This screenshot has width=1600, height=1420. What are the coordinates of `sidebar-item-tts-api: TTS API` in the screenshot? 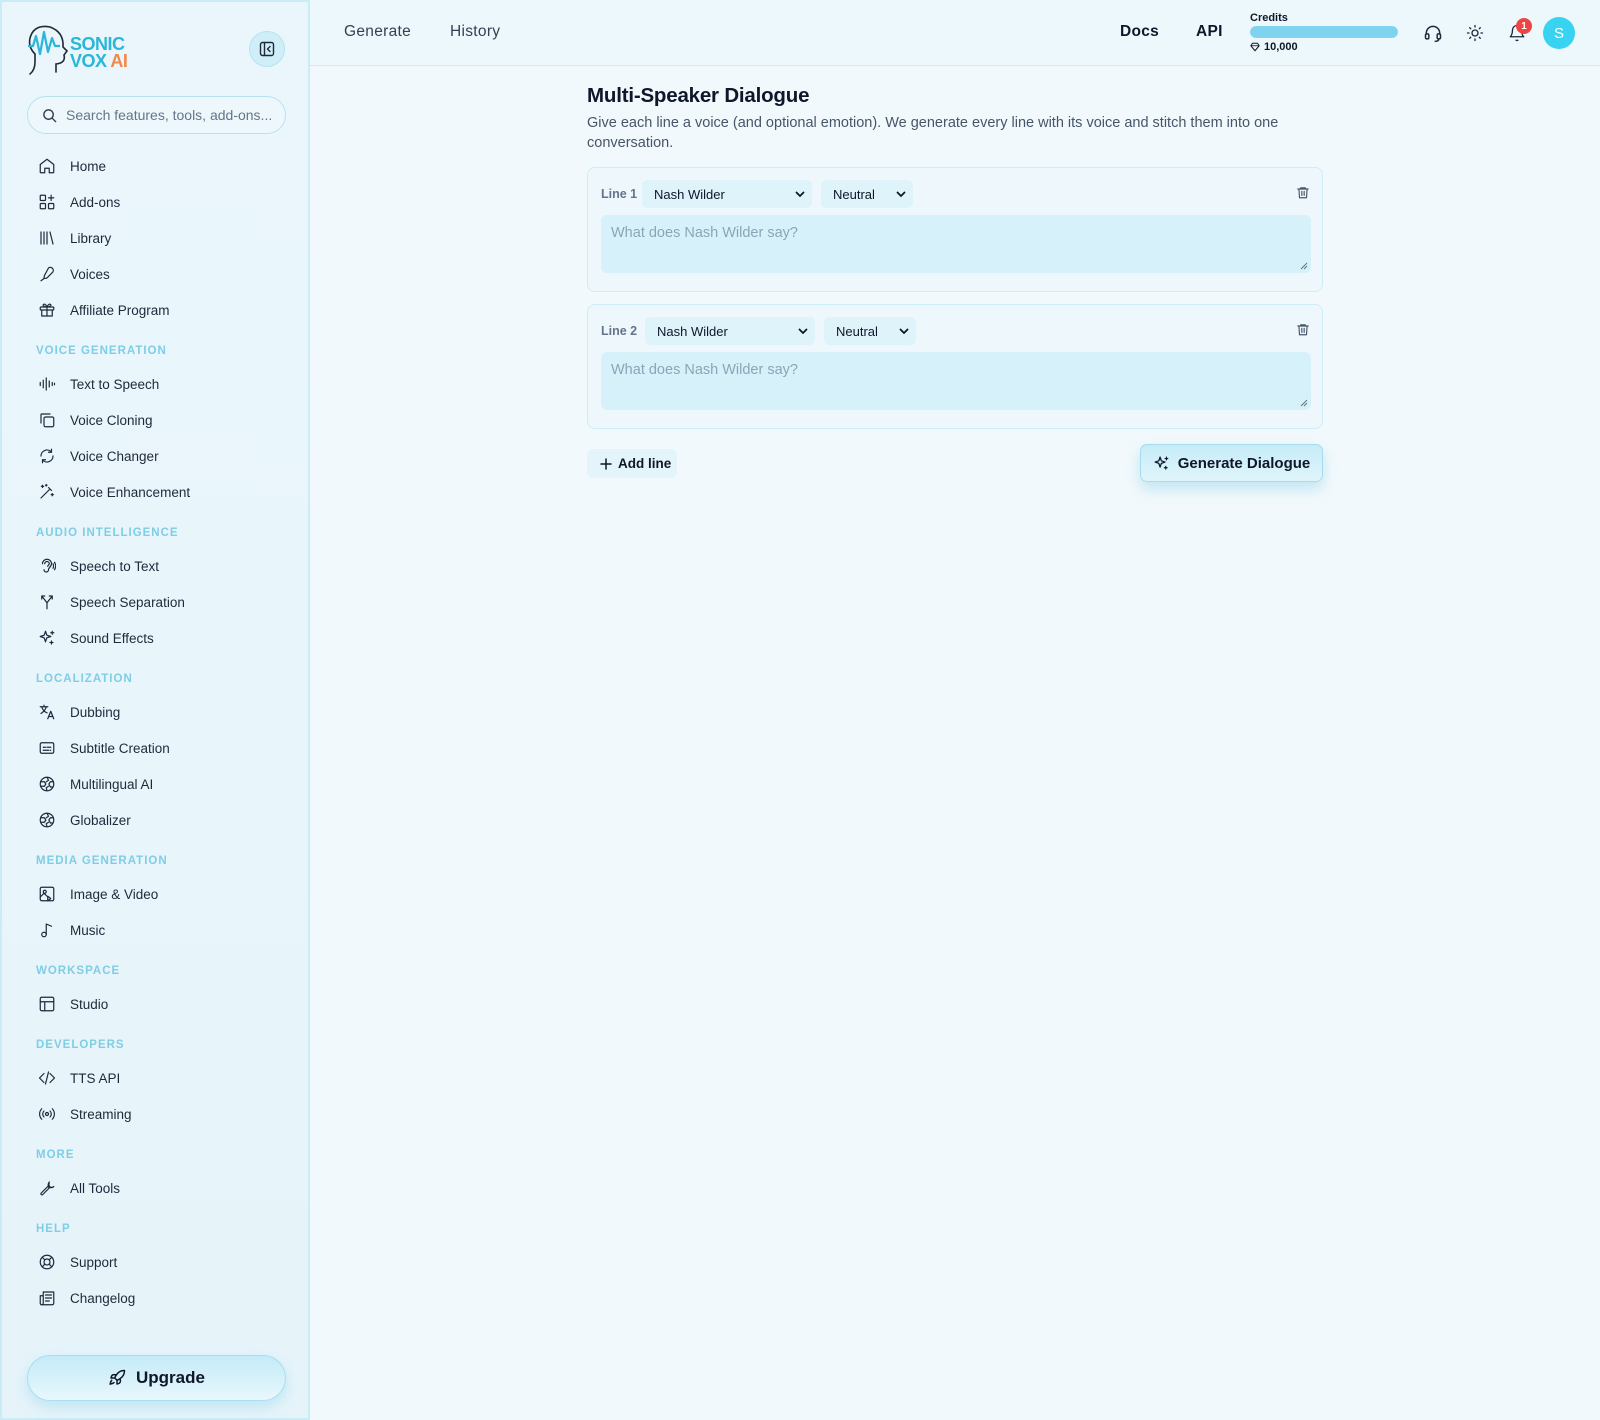 It's located at (163, 1078).